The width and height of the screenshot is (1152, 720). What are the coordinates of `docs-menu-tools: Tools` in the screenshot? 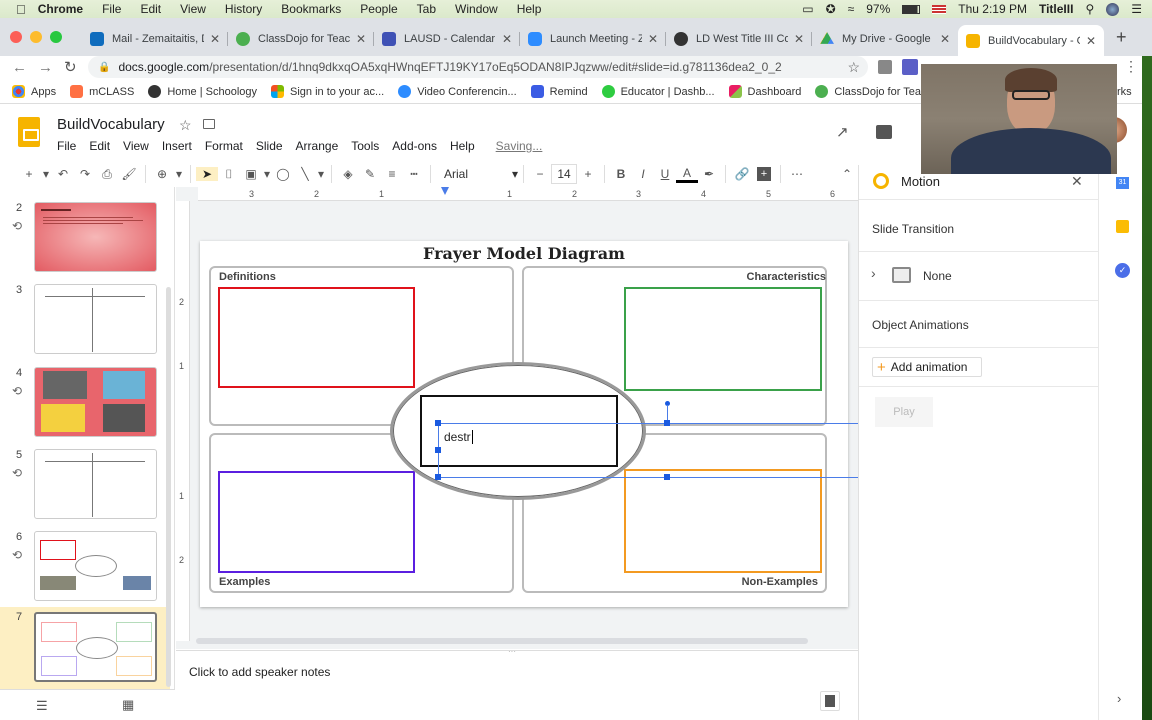 It's located at (365, 146).